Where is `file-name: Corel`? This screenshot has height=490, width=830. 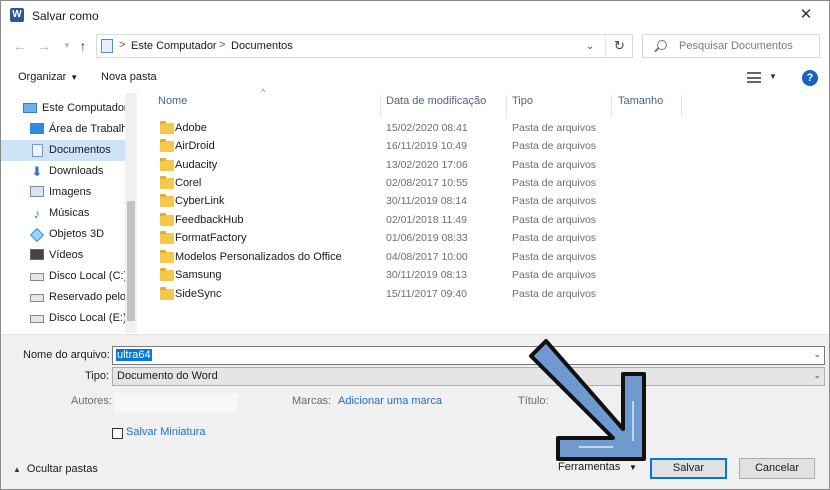
file-name: Corel is located at coordinates (188, 183).